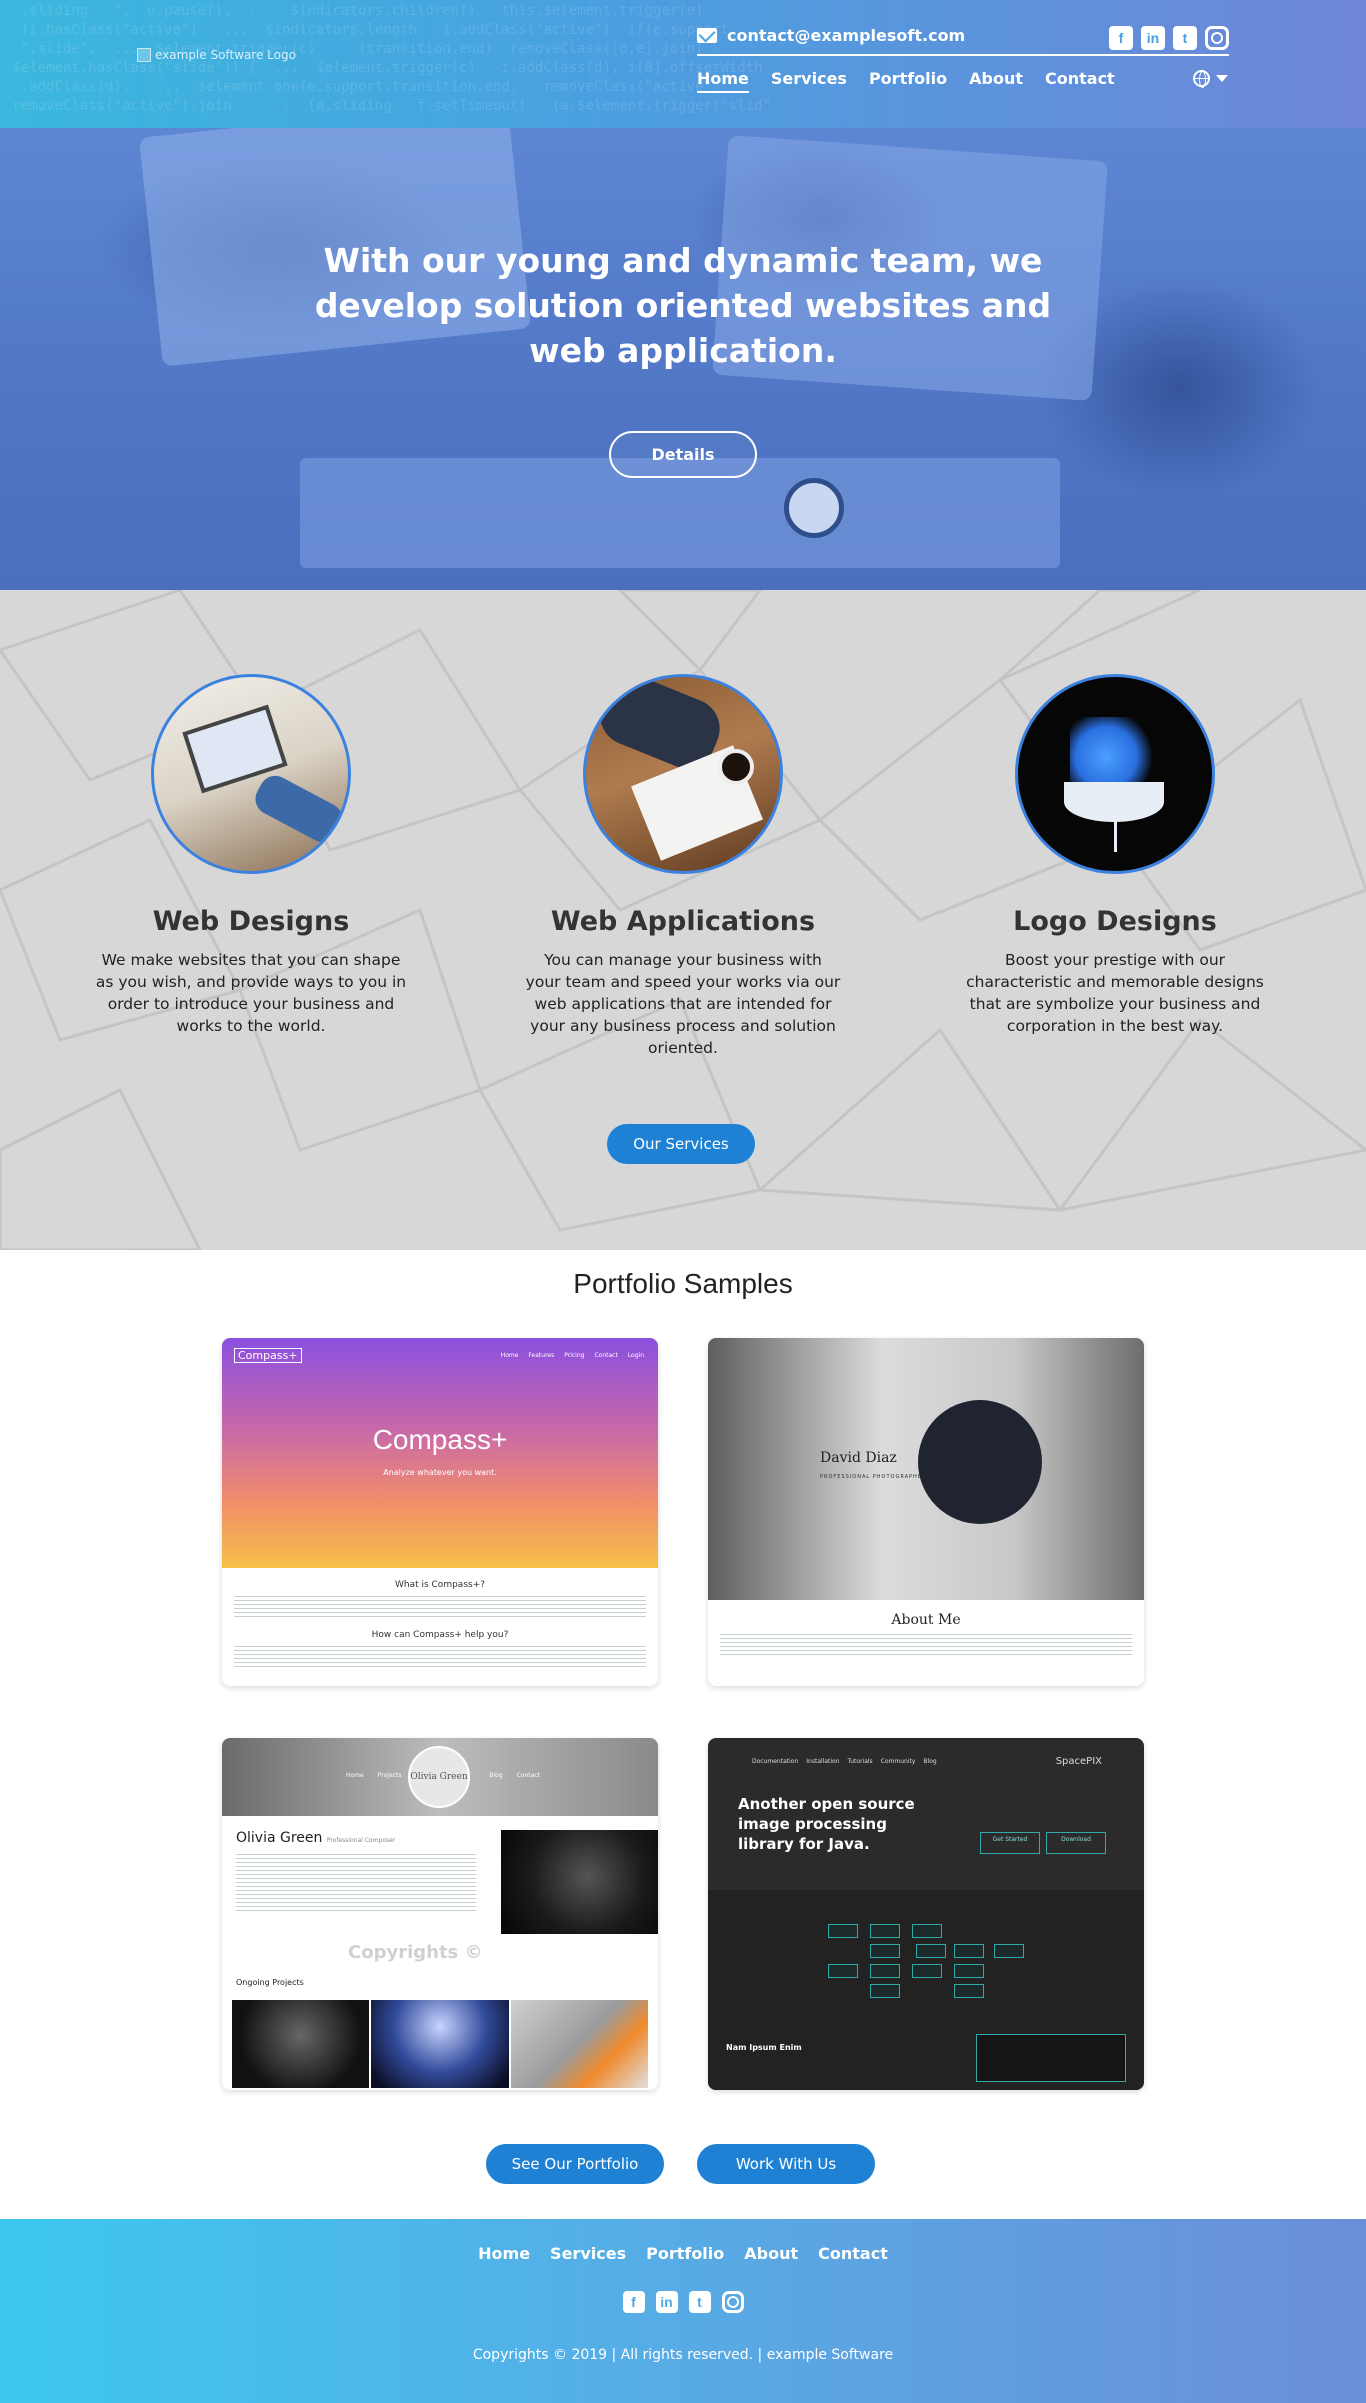 Image resolution: width=1366 pixels, height=2403 pixels. I want to click on chevron-down-icon, so click(1222, 78).